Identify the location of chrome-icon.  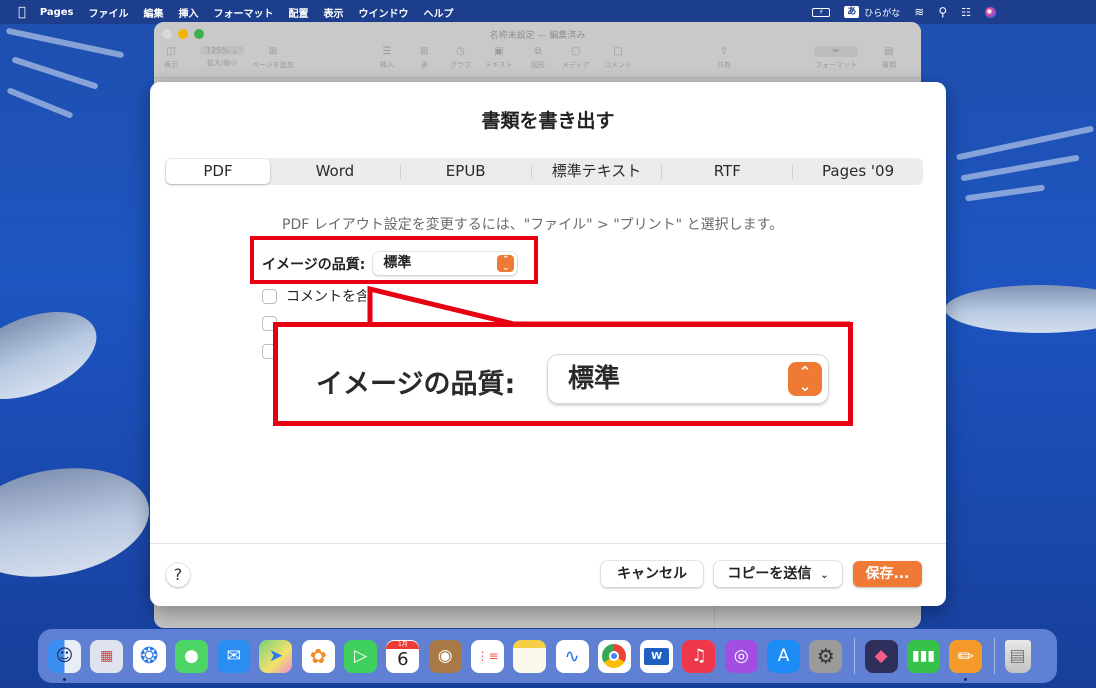
(614, 656).